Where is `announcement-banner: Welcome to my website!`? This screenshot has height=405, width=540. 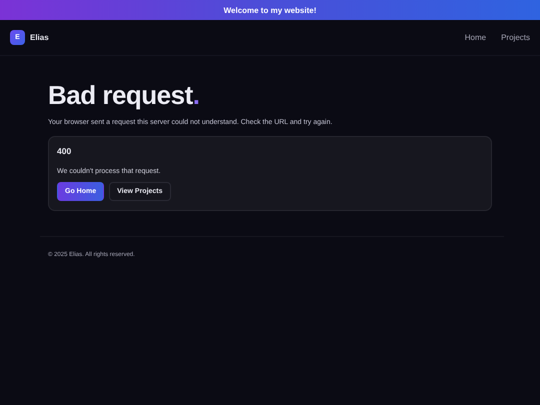 announcement-banner: Welcome to my website! is located at coordinates (270, 10).